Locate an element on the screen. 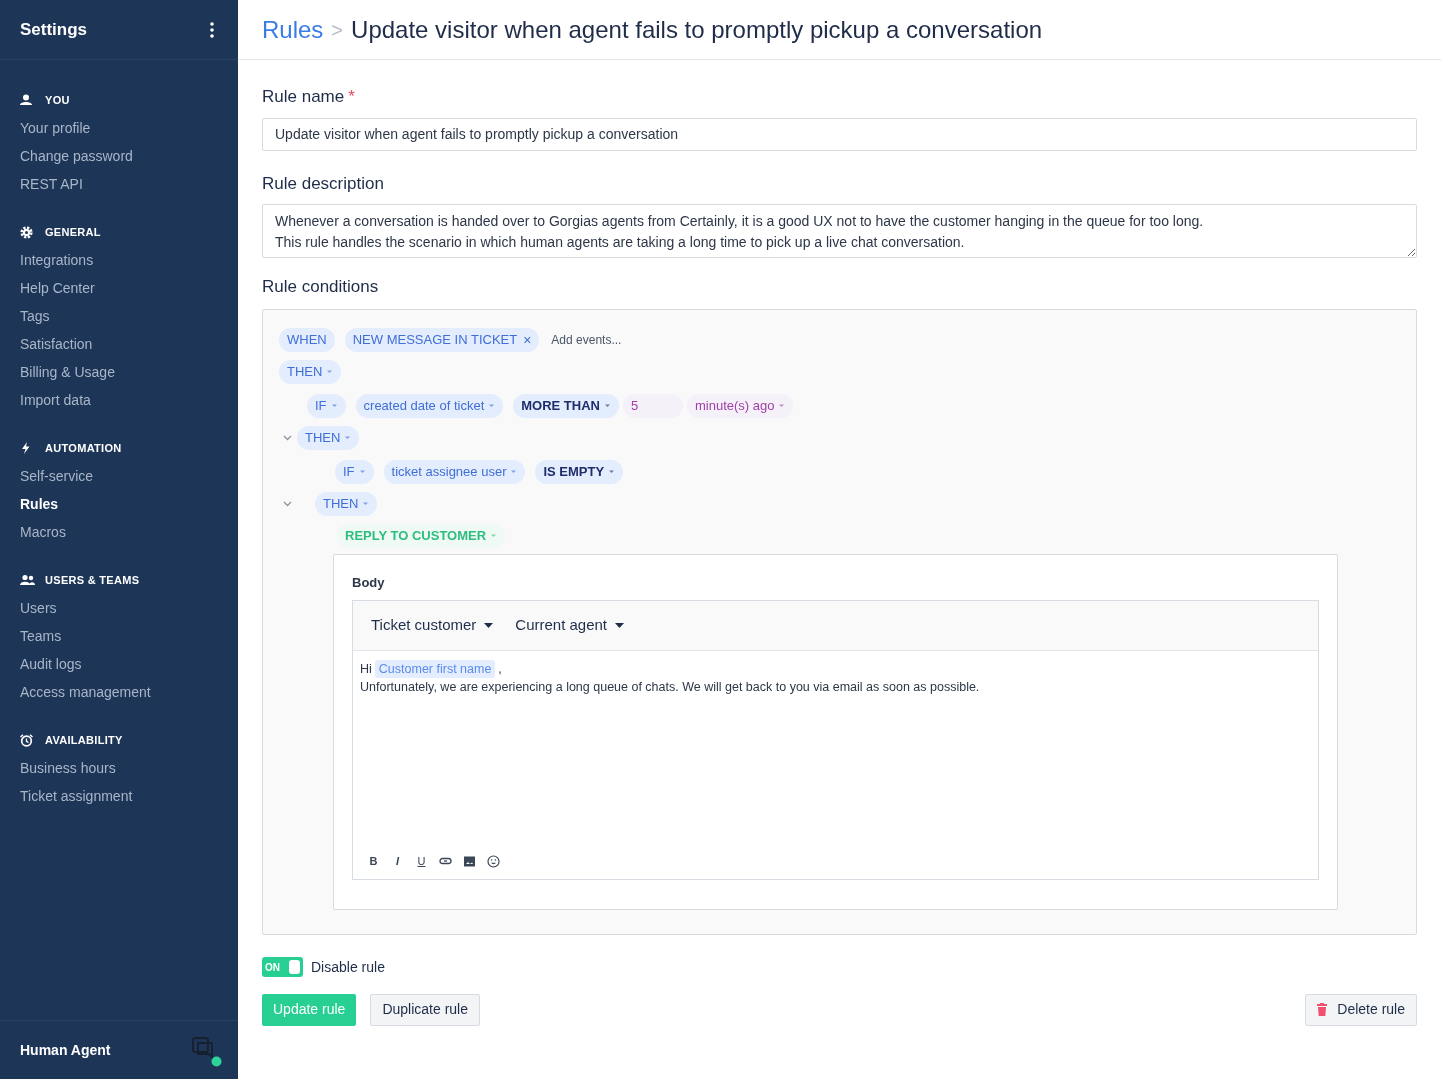  operator-pill: IS EMPTY is located at coordinates (579, 471).